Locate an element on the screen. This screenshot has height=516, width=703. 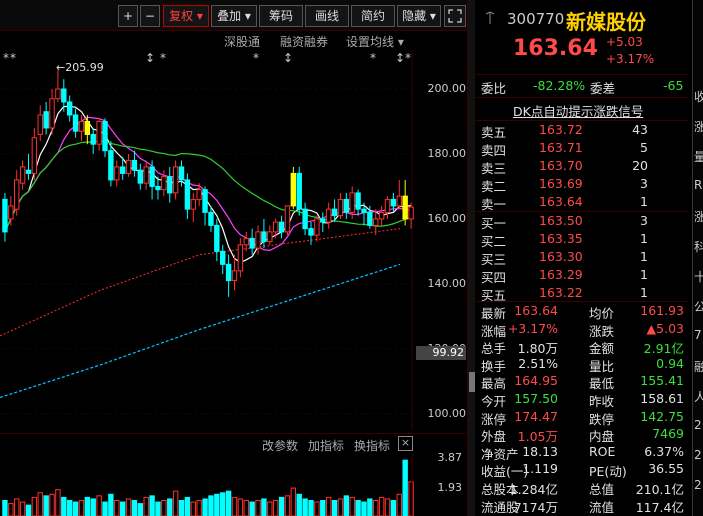
draw-line-button: 画线 is located at coordinates (327, 16).